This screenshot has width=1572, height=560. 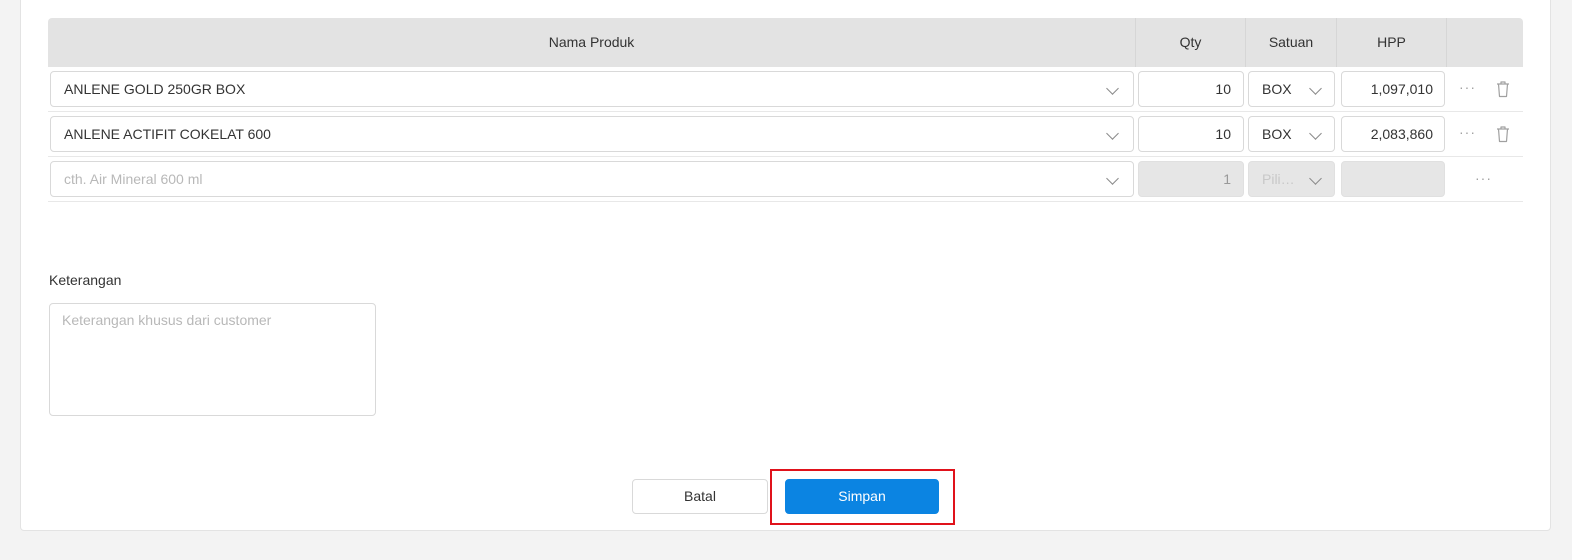 What do you see at coordinates (592, 89) in the screenshot?
I see `product-select: ANLENE GOLD 250GR BOX` at bounding box center [592, 89].